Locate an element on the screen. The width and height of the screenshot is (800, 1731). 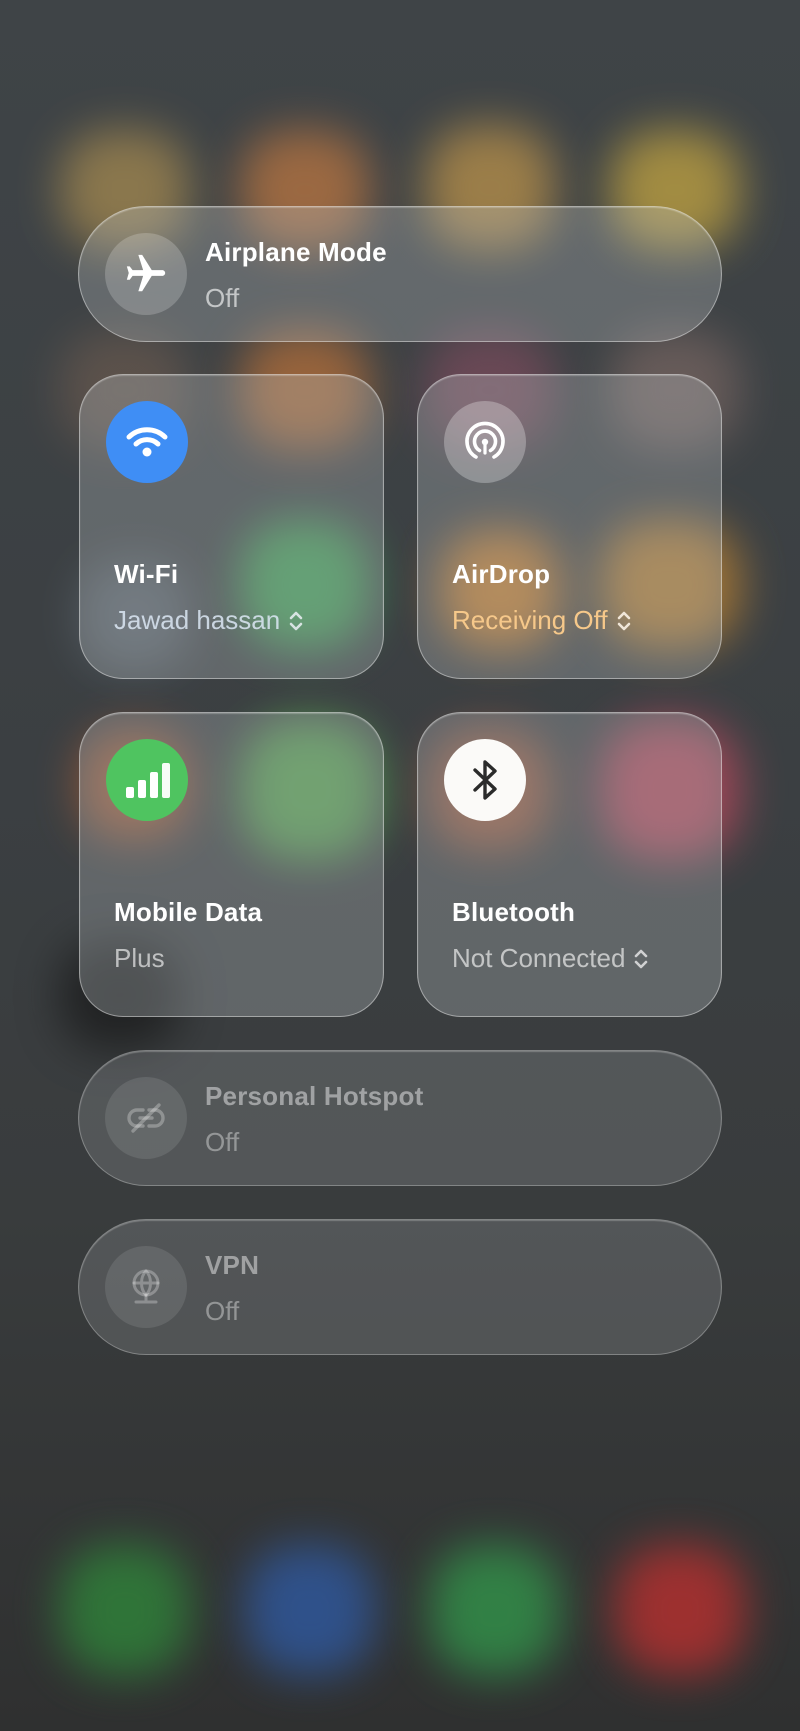
airplane-mode-title: Airplane Mode is located at coordinates (296, 252).